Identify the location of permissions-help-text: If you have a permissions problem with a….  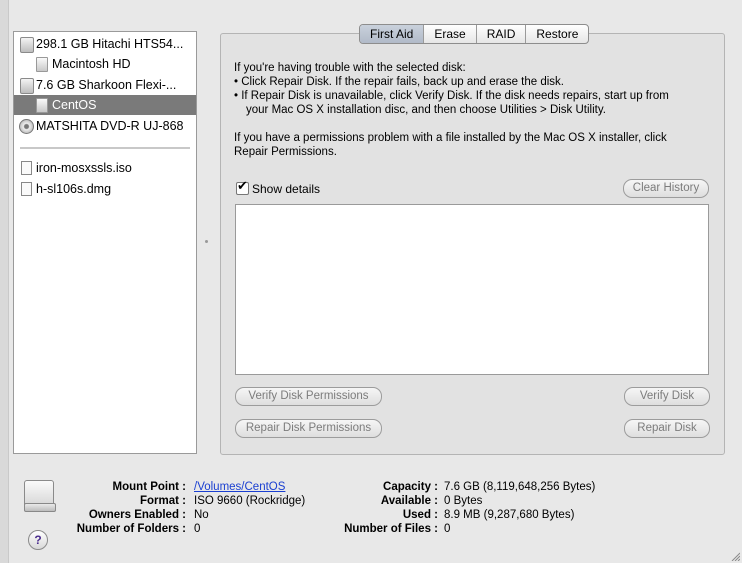
(450, 138).